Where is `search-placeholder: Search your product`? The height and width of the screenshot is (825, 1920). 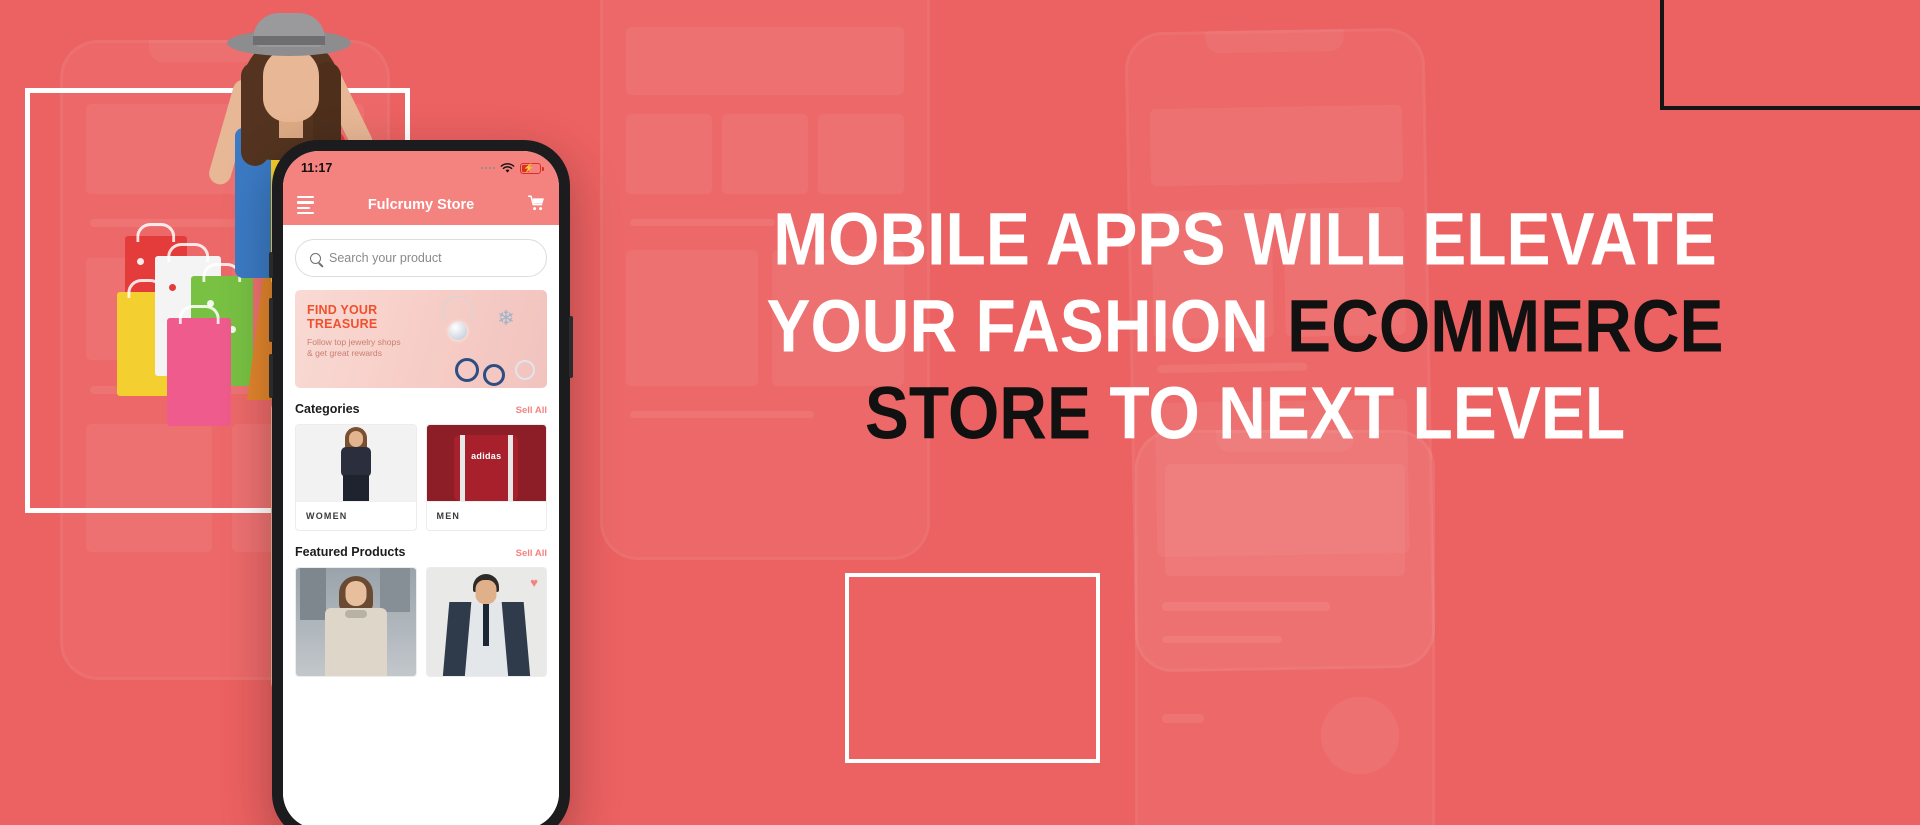 search-placeholder: Search your product is located at coordinates (385, 258).